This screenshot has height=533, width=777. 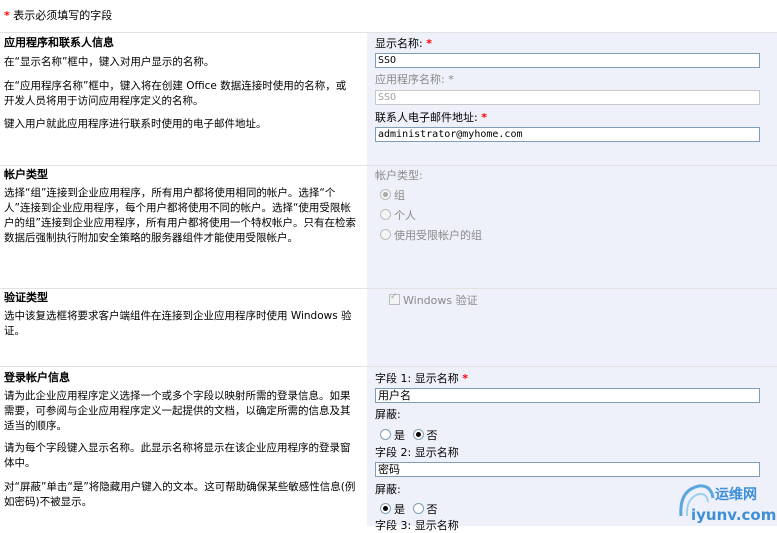 I want to click on section-title-logon-info: 登录帐户信息, so click(x=37, y=377).